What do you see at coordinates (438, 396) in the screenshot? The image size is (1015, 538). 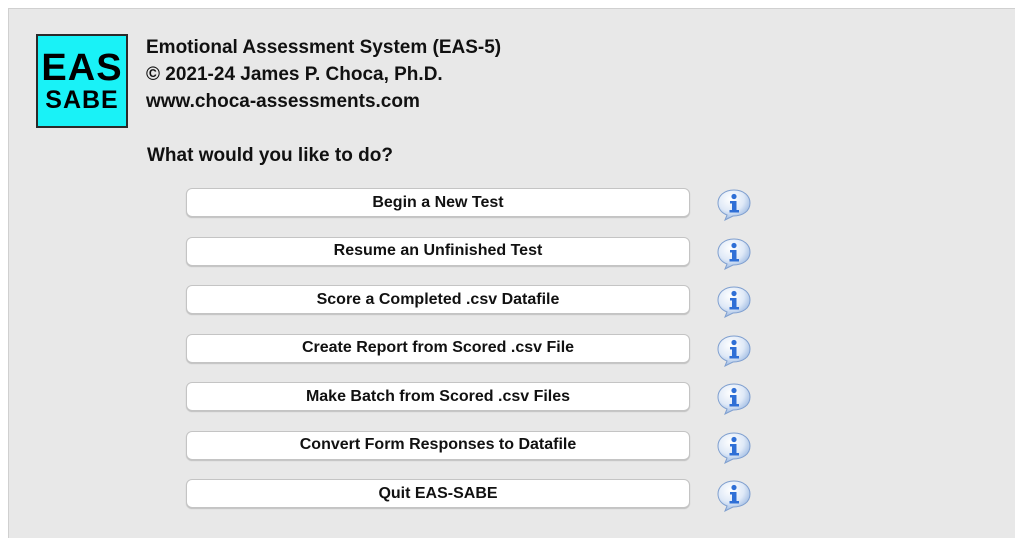 I see `make-batch-button: Make Batch from Scored .csv Files` at bounding box center [438, 396].